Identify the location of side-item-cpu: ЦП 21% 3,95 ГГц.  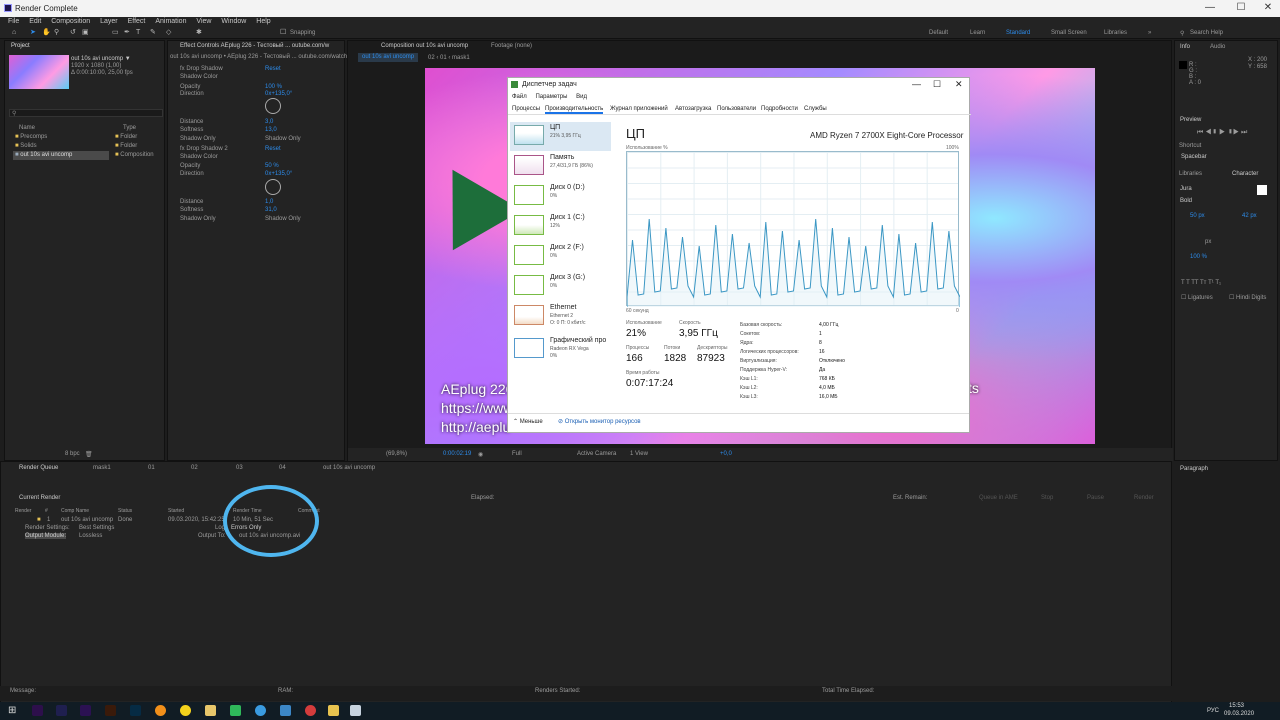
(561, 136).